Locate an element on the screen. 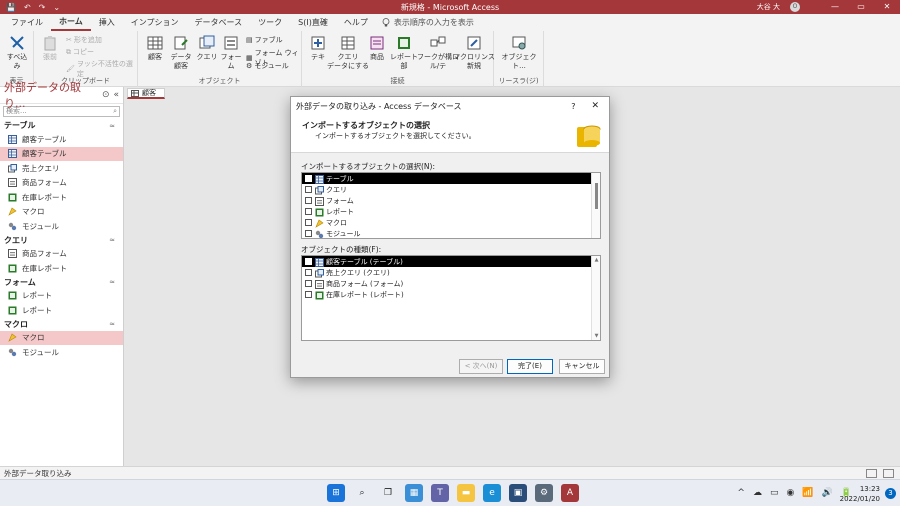  cloud-icon: ☁ is located at coordinates (757, 493).